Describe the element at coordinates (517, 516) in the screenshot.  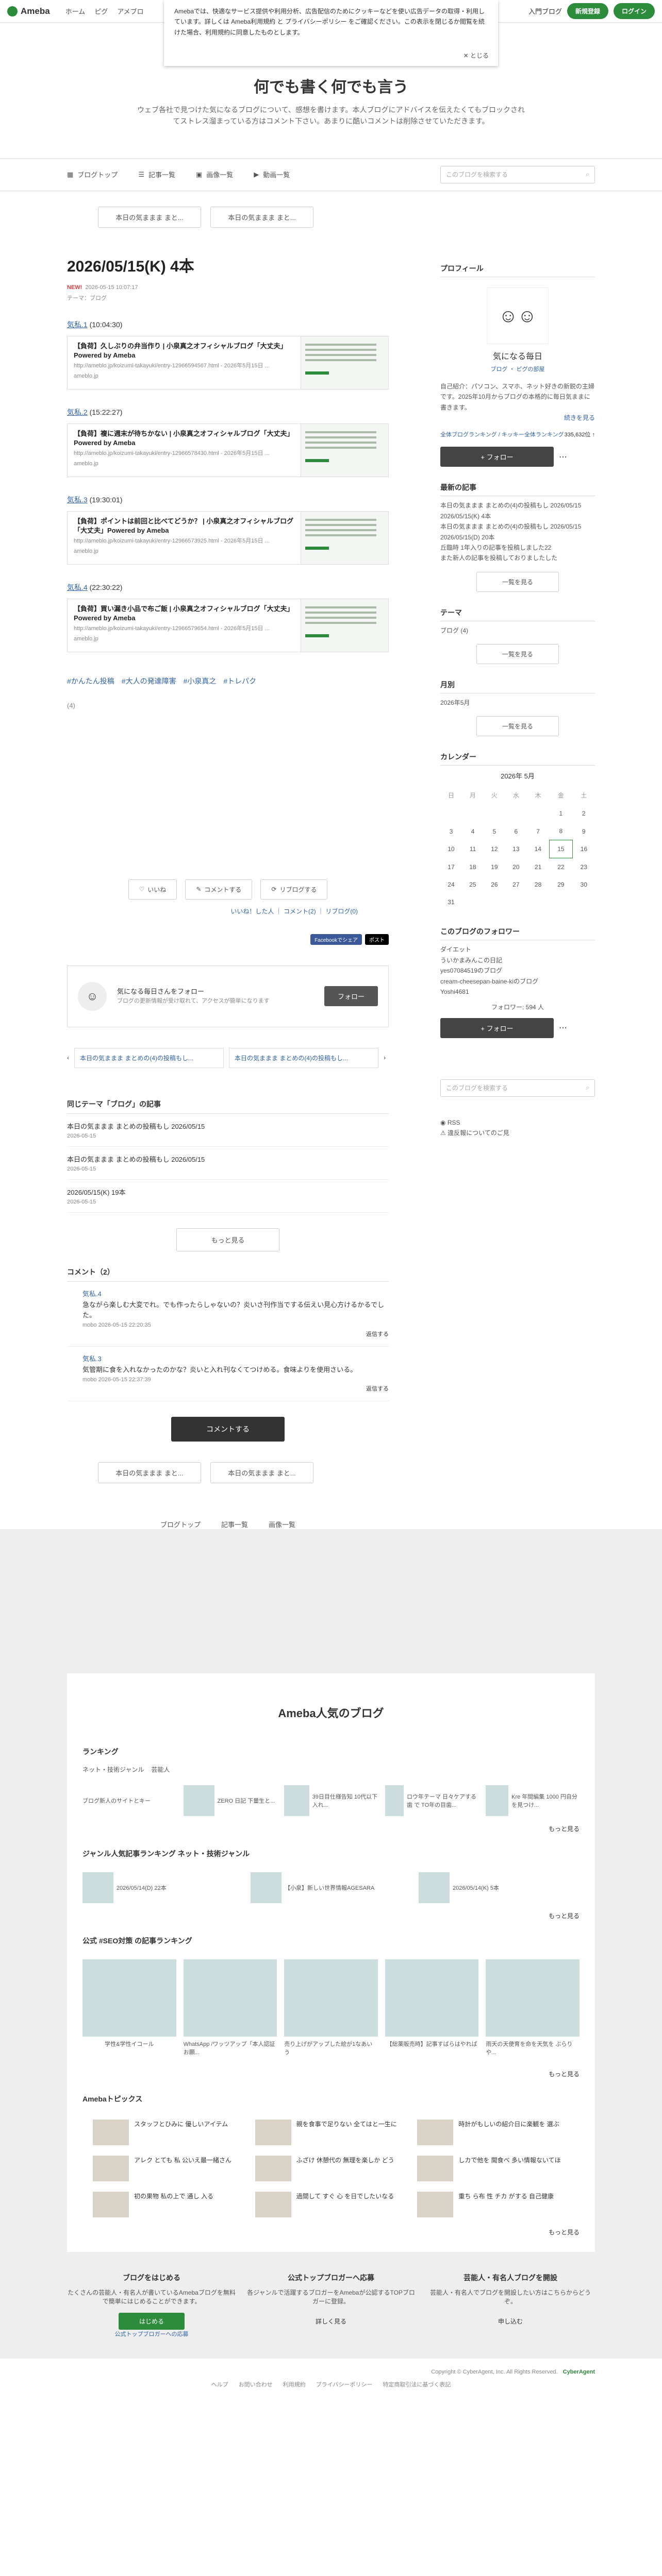
I see `recent-item: 2026/05/15(K) 4本` at that location.